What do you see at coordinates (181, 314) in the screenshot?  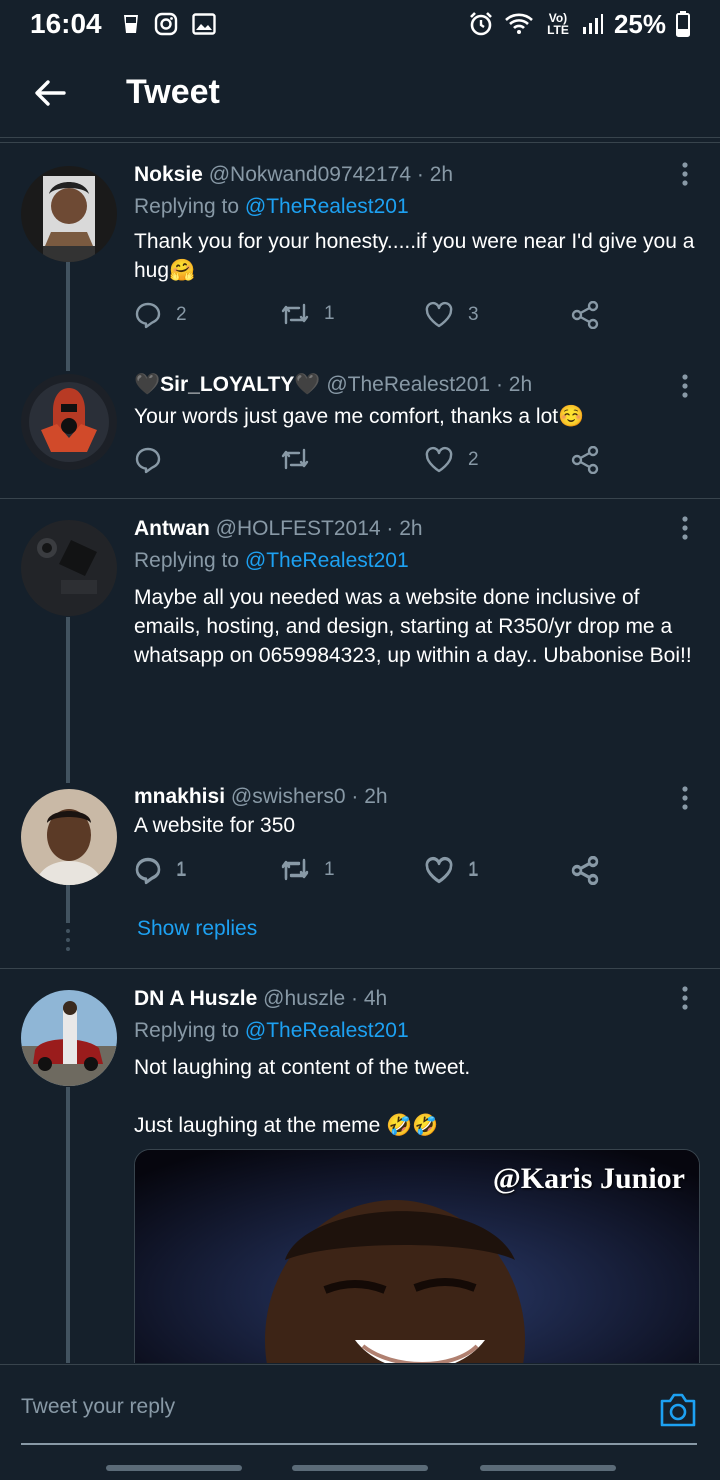 I see `reply-count: 2` at bounding box center [181, 314].